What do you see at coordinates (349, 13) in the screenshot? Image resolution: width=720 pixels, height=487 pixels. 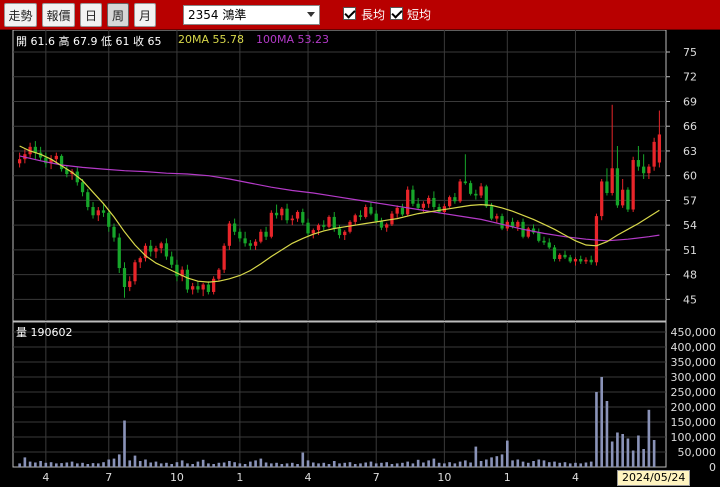 I see `long-ma-checkbox` at bounding box center [349, 13].